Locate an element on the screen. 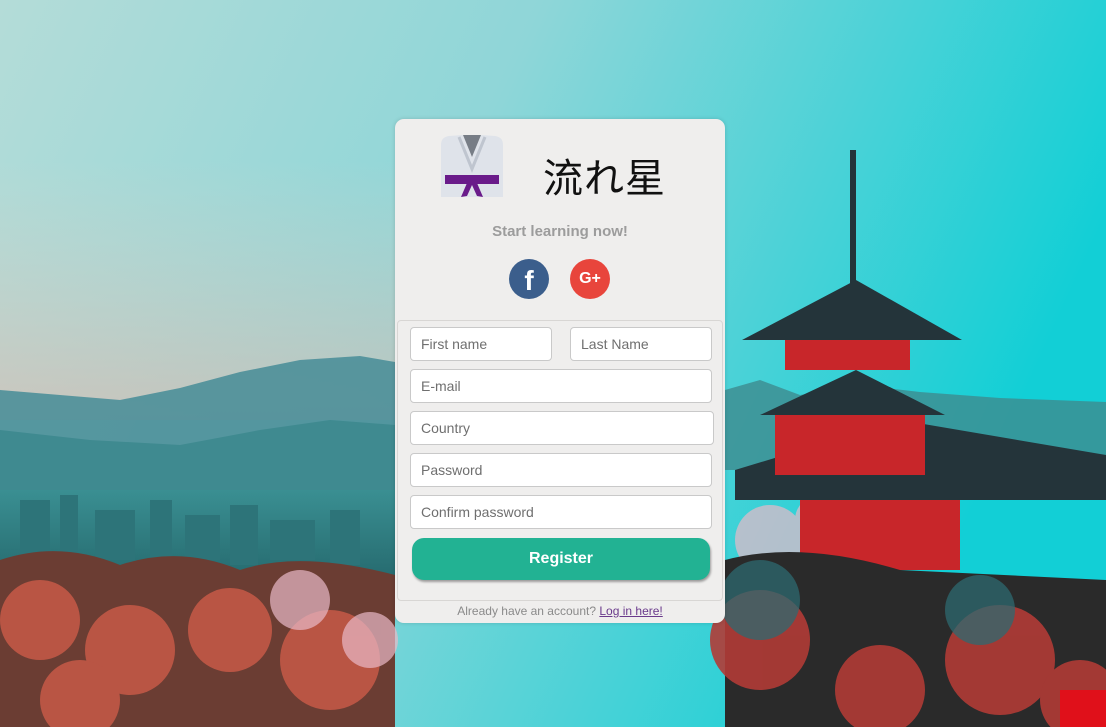 Image resolution: width=1106 pixels, height=727 pixels. login-link: Log in here! is located at coordinates (630, 611).